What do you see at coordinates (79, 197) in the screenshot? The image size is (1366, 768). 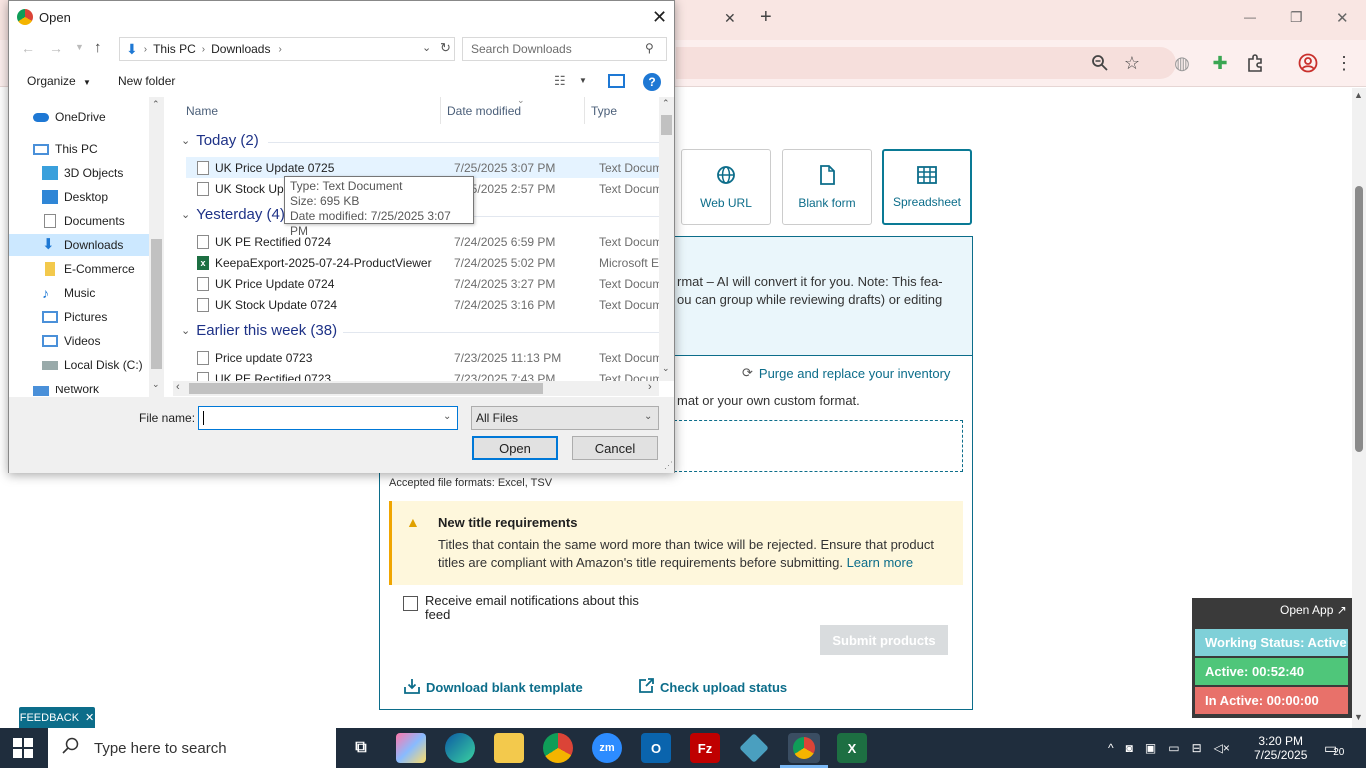 I see `nav-item-desktop: Desktop` at bounding box center [79, 197].